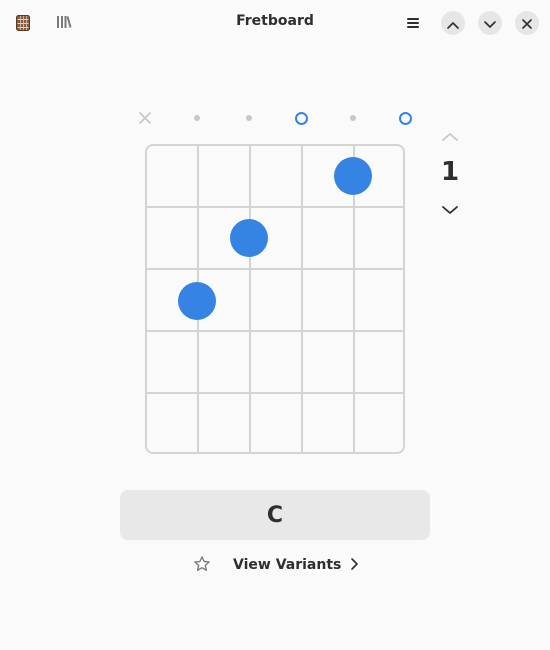  I want to click on string-1-muted-marker, so click(145, 118).